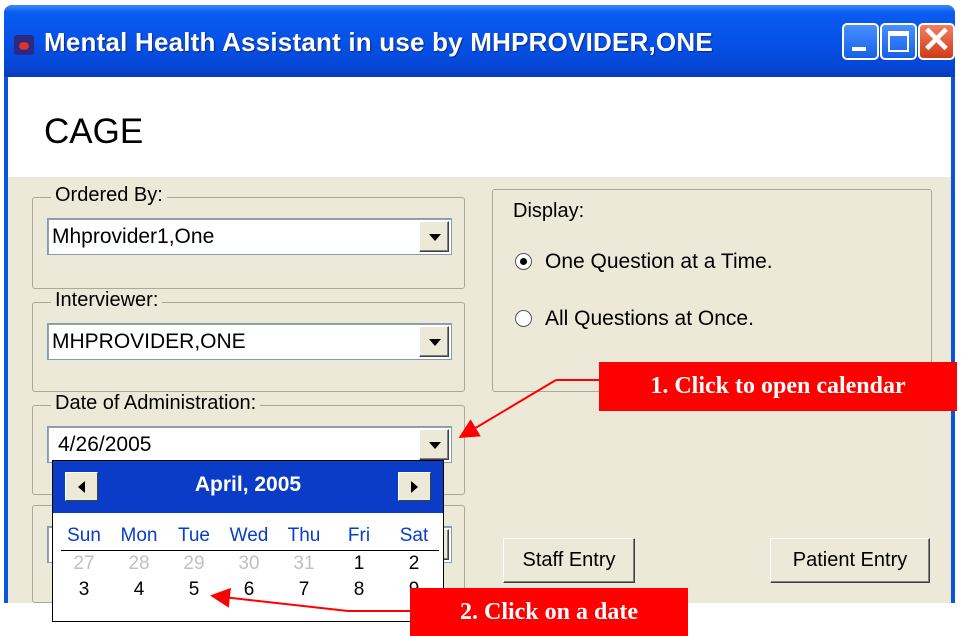 The image size is (975, 636). Describe the element at coordinates (778, 386) in the screenshot. I see `callout-open-calendar: 1. Click to open calendar` at that location.